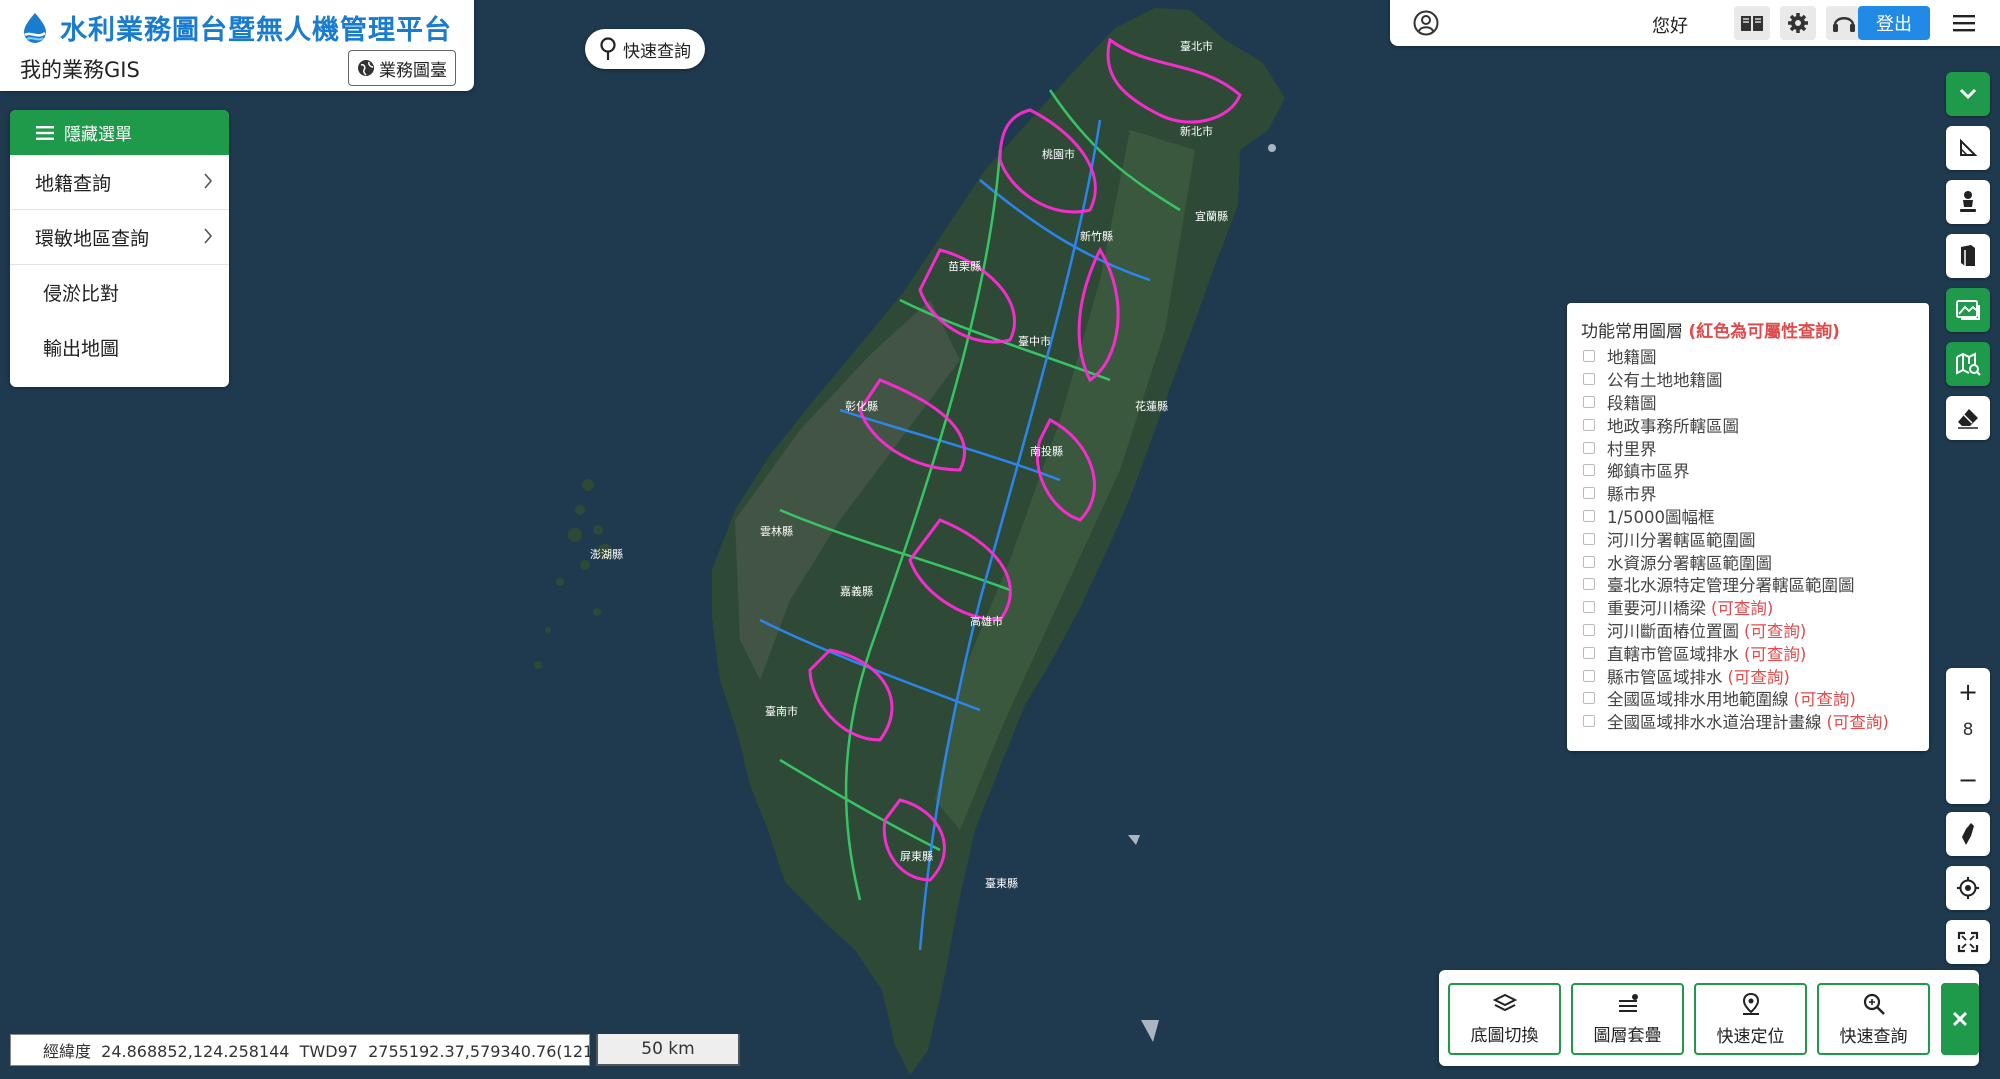 Image resolution: width=2000 pixels, height=1079 pixels. I want to click on user-account-icon, so click(1426, 23).